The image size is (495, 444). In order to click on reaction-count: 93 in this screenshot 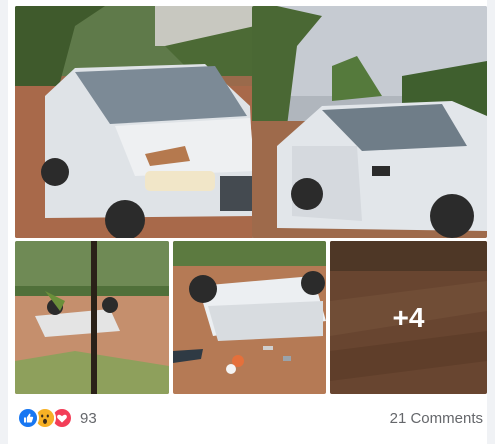, I will do `click(88, 418)`.